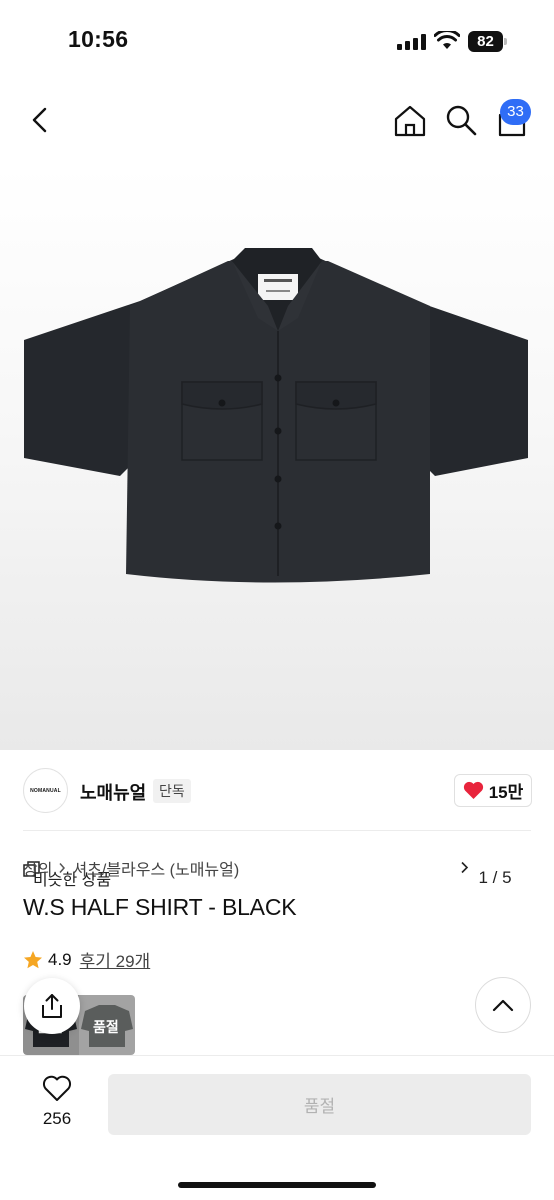  What do you see at coordinates (506, 792) in the screenshot?
I see `brand-like-count: 15만` at bounding box center [506, 792].